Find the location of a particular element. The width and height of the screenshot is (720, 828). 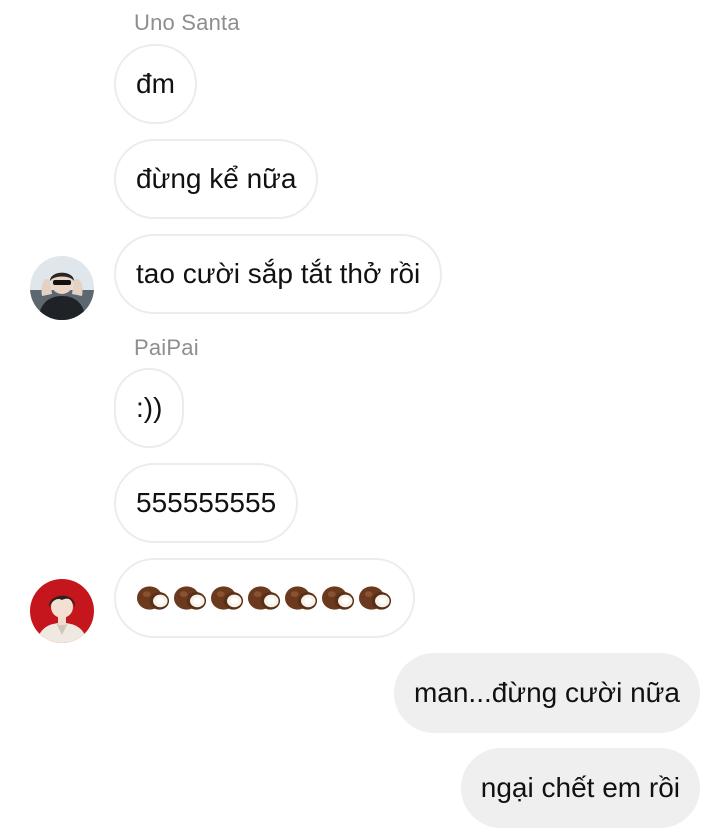

message-text: tao cười sắp tắt thở rồi is located at coordinates (278, 273).